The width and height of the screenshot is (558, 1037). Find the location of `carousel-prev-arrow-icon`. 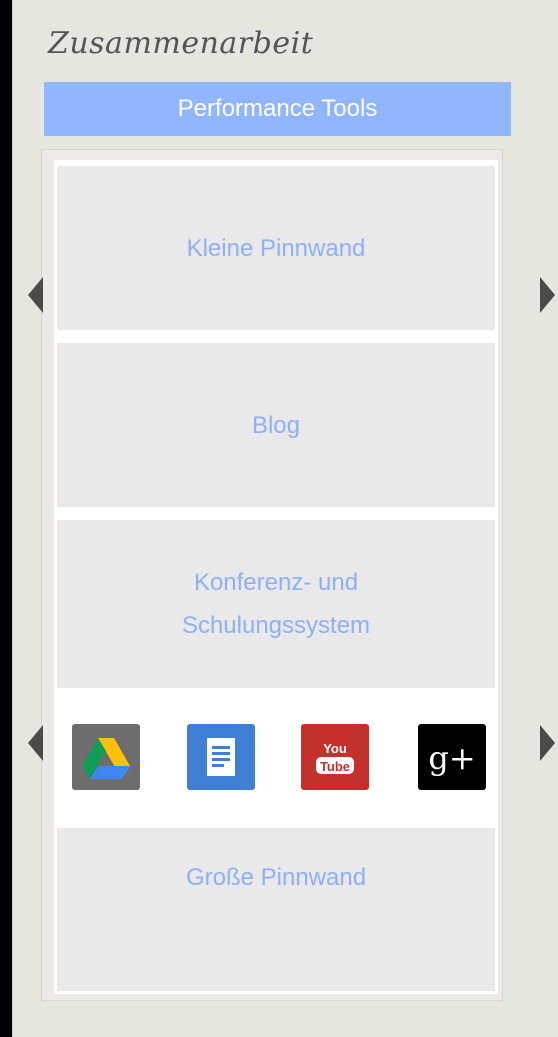

carousel-prev-arrow-icon is located at coordinates (35, 295).